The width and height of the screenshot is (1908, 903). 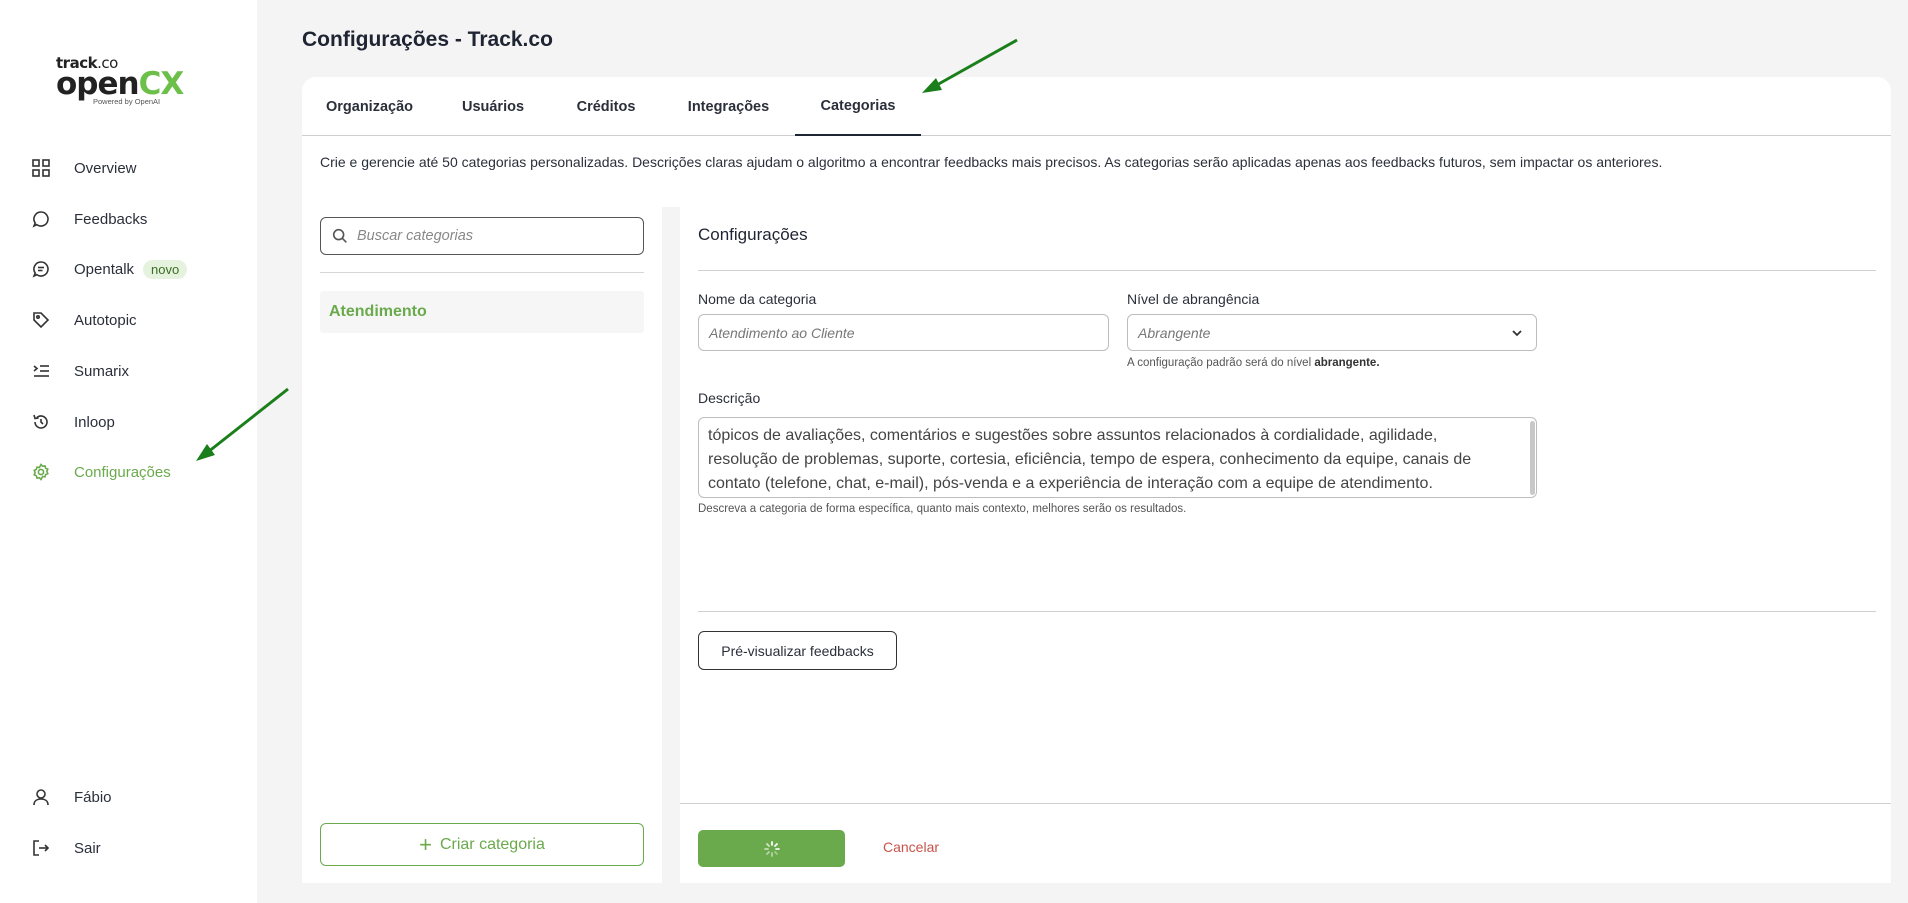 I want to click on page-title: Configurações - Track.co, so click(x=427, y=39).